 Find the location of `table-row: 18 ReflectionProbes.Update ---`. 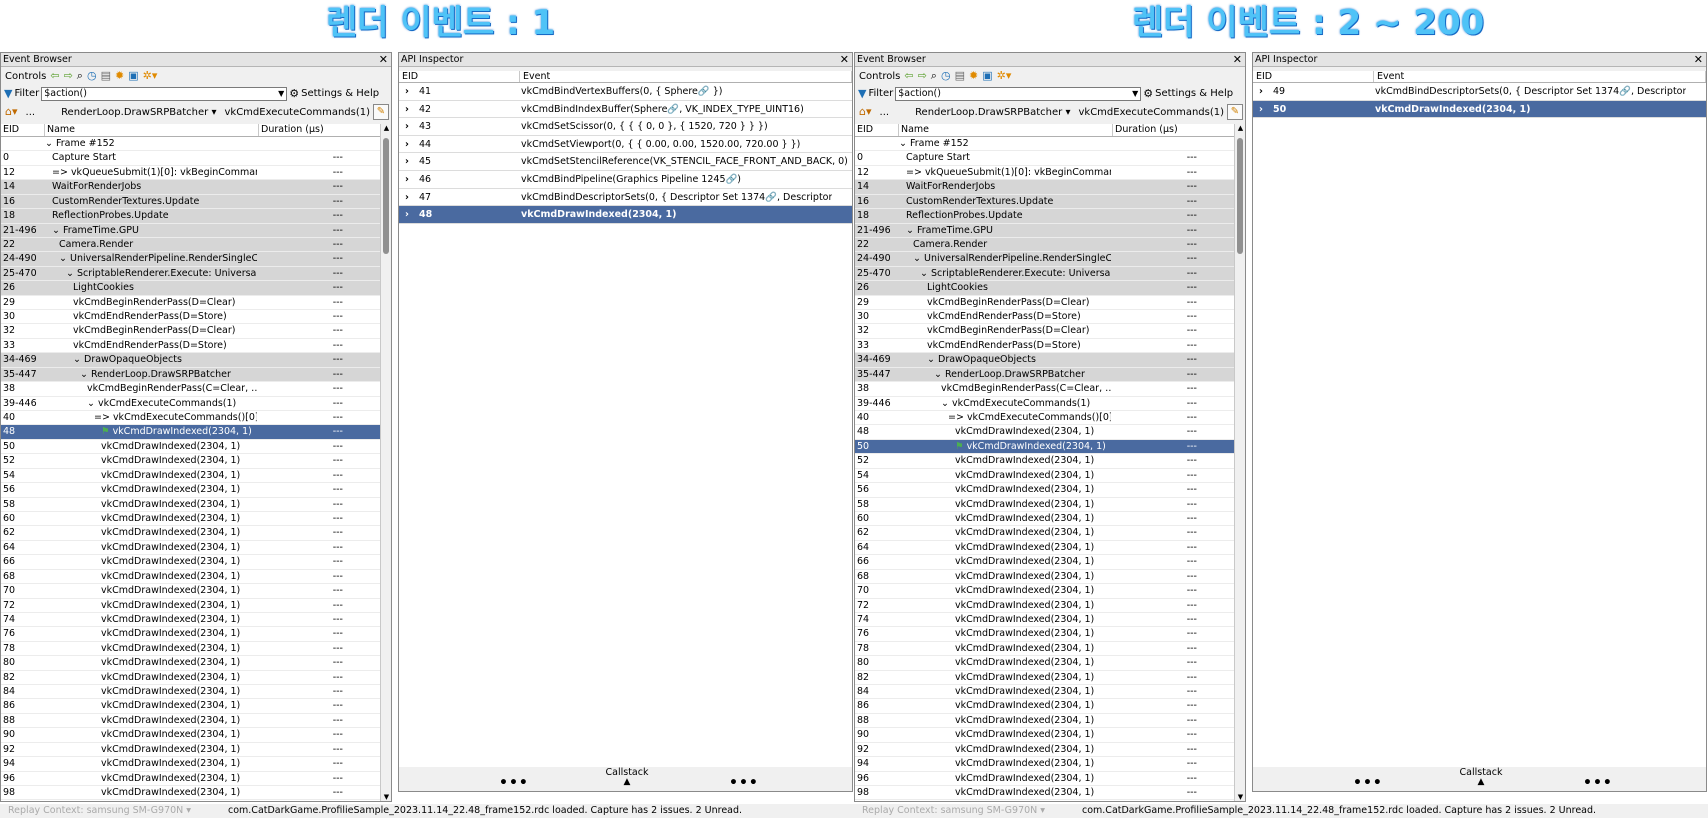

table-row: 18 ReflectionProbes.Update --- is located at coordinates (1050, 216).